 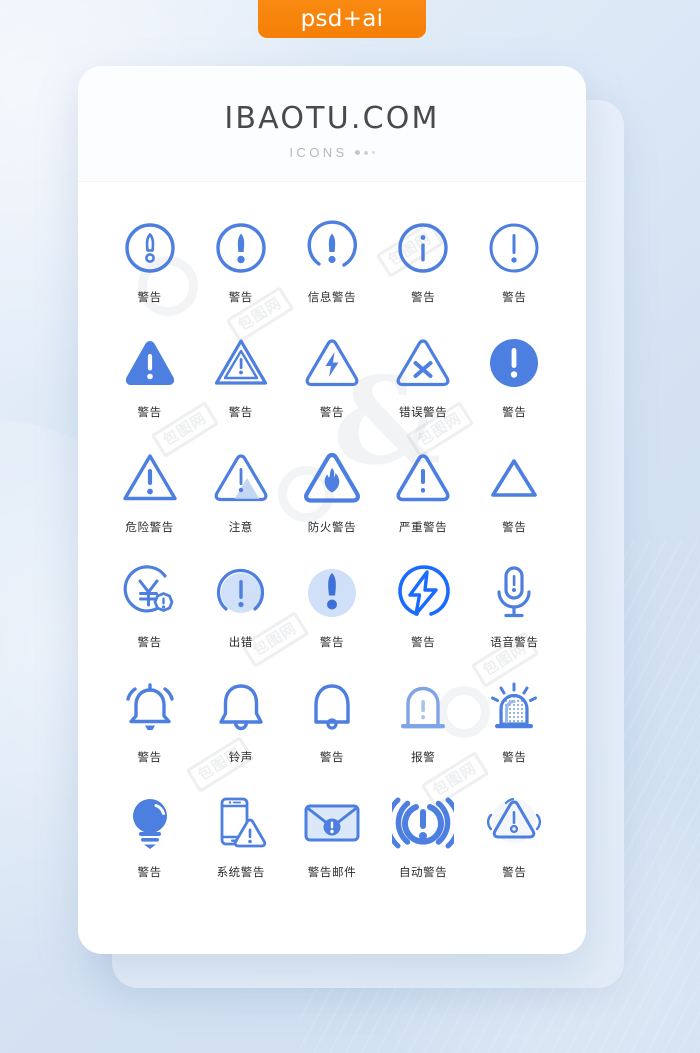 I want to click on icon-cell: 错误警告, so click(x=423, y=380).